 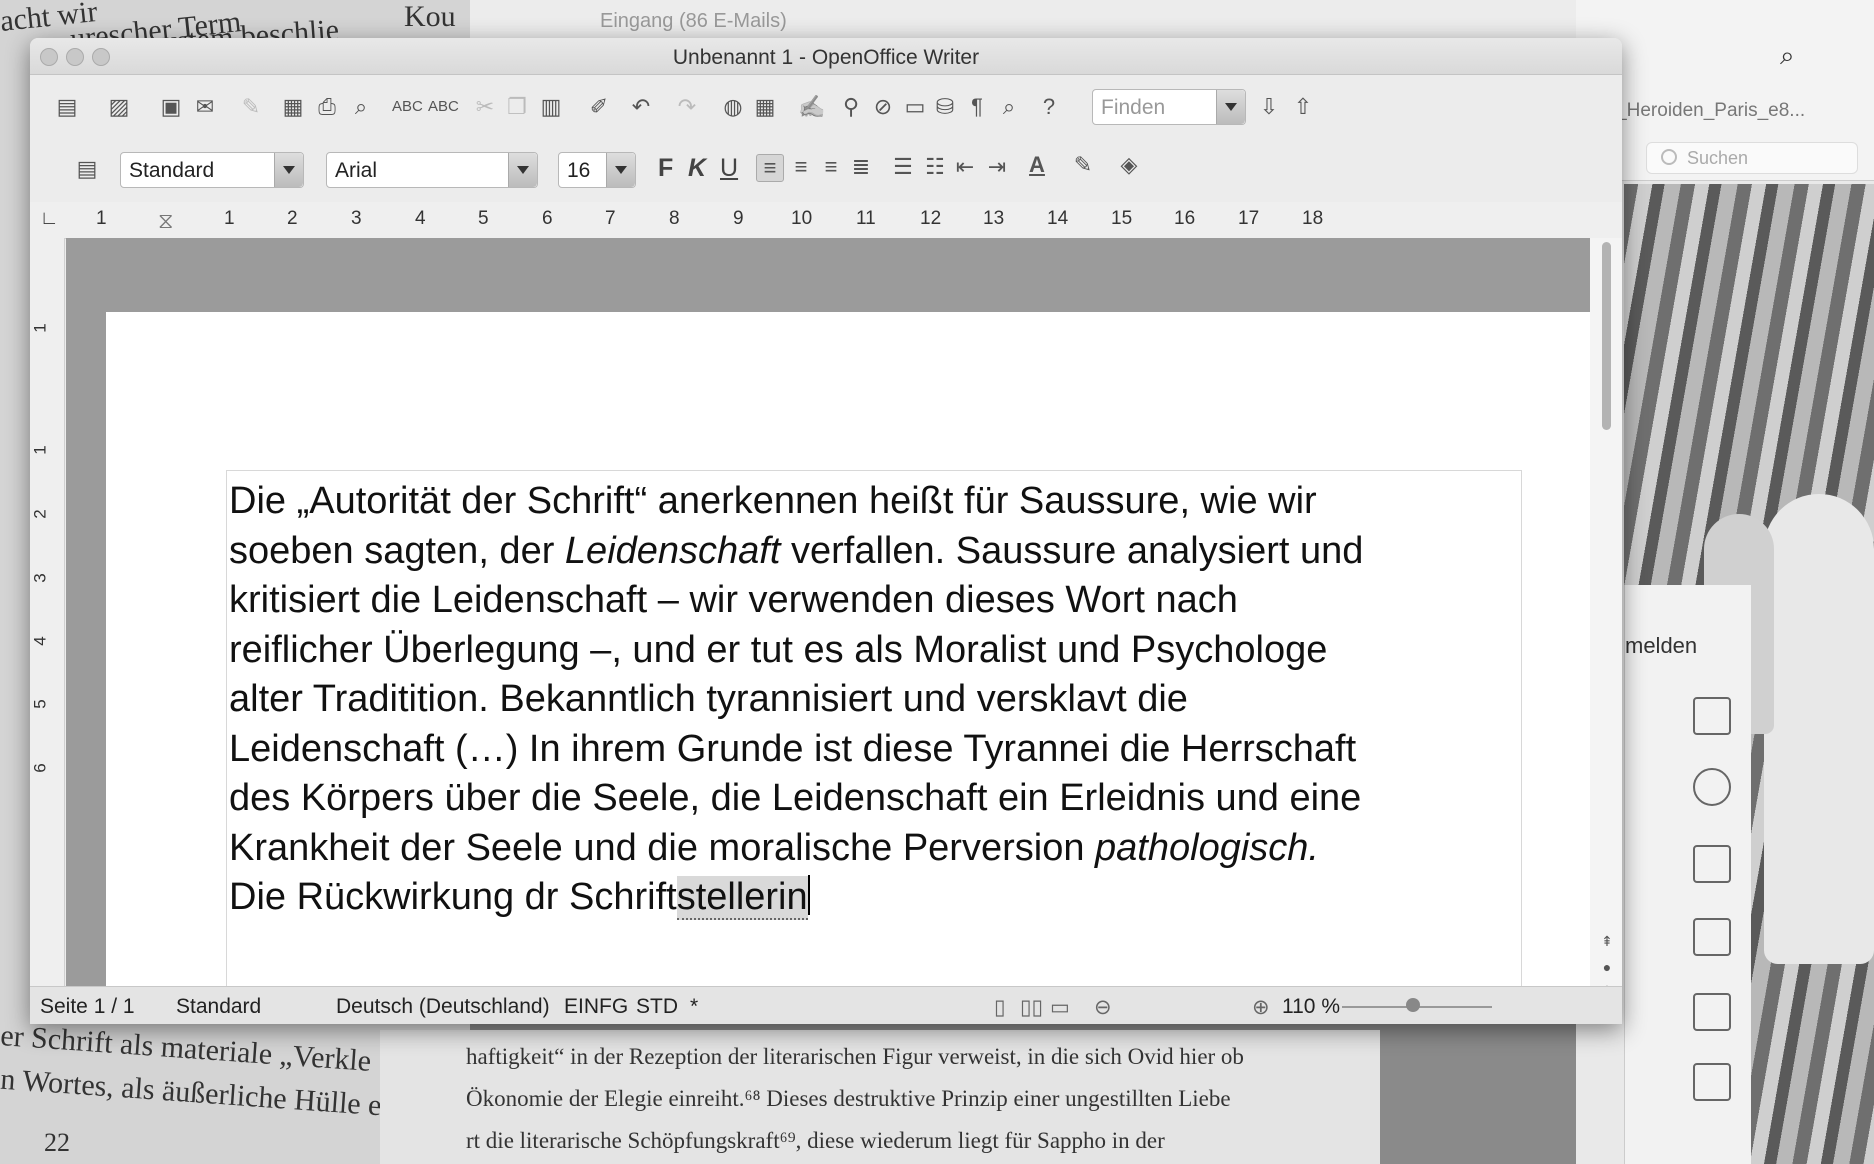 What do you see at coordinates (443, 1007) in the screenshot?
I see `language: Deutsch (Deutschland)` at bounding box center [443, 1007].